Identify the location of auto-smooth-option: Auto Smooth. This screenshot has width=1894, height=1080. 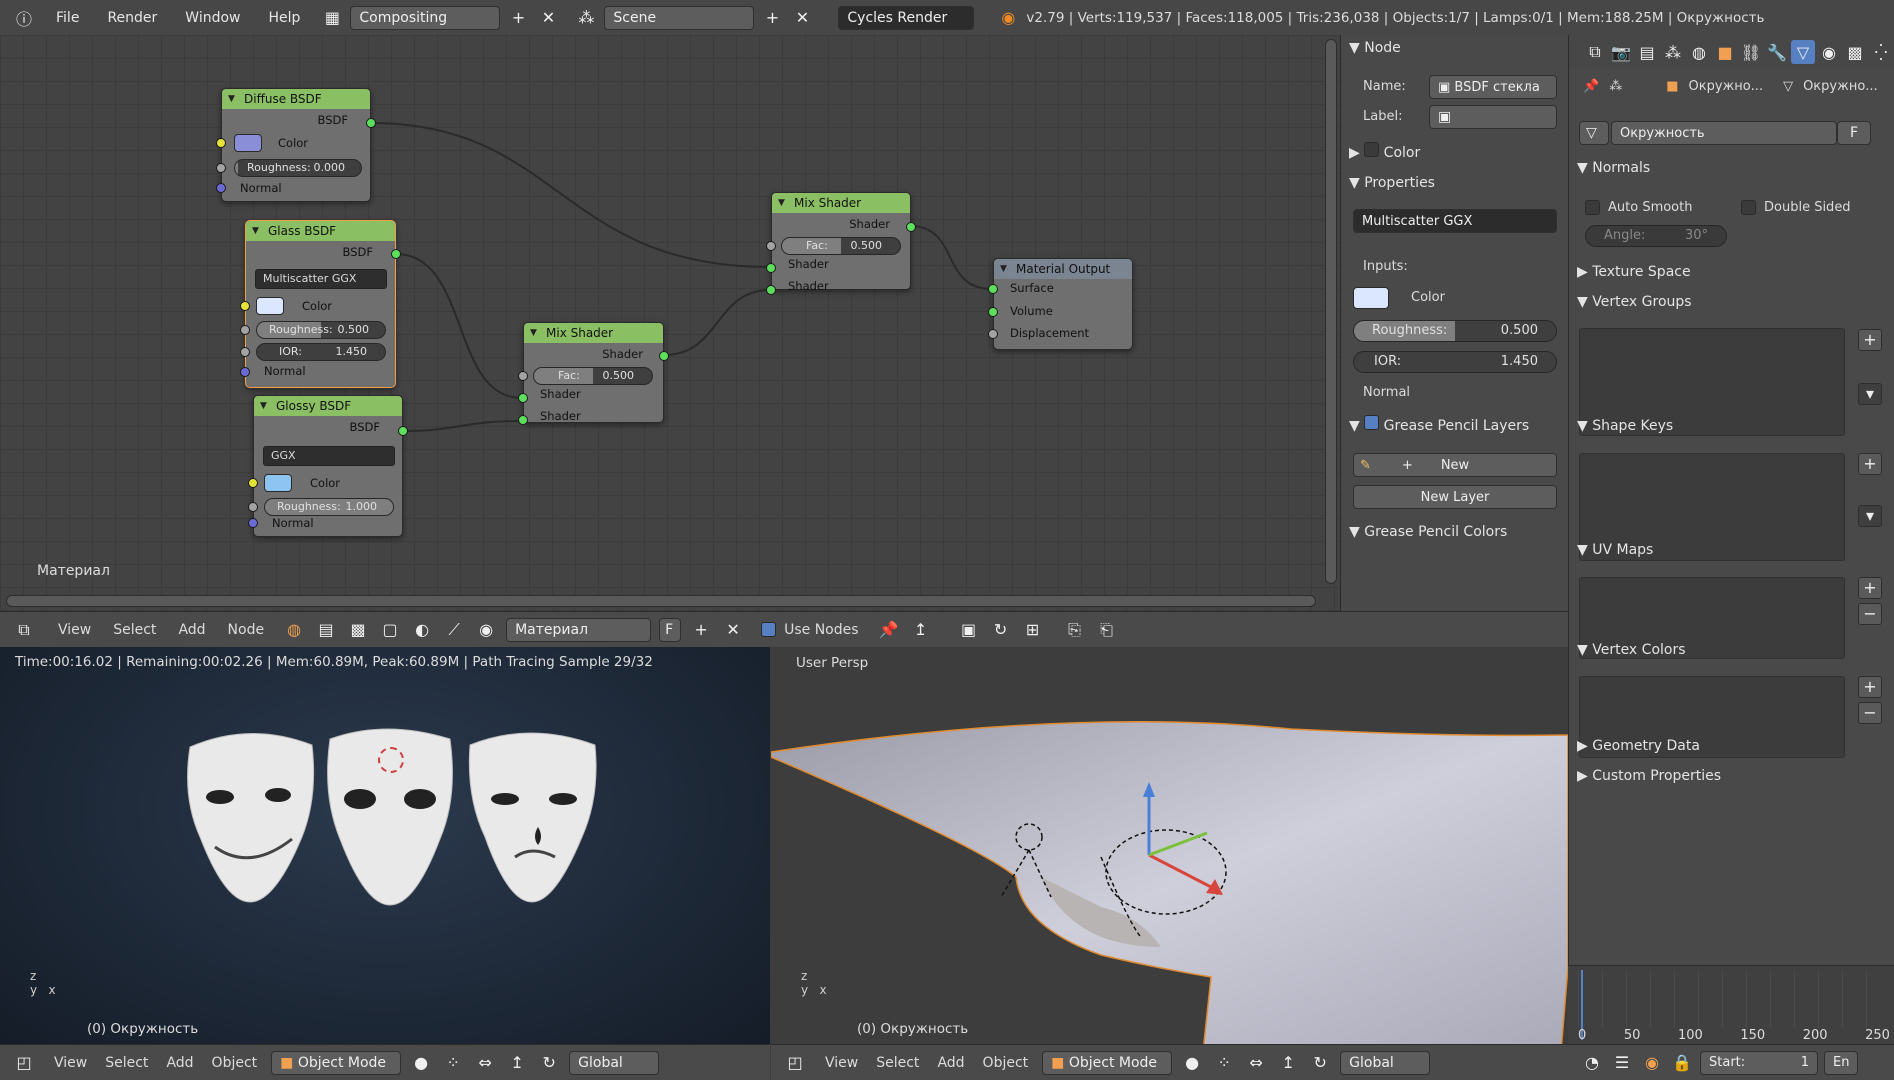
(1638, 207).